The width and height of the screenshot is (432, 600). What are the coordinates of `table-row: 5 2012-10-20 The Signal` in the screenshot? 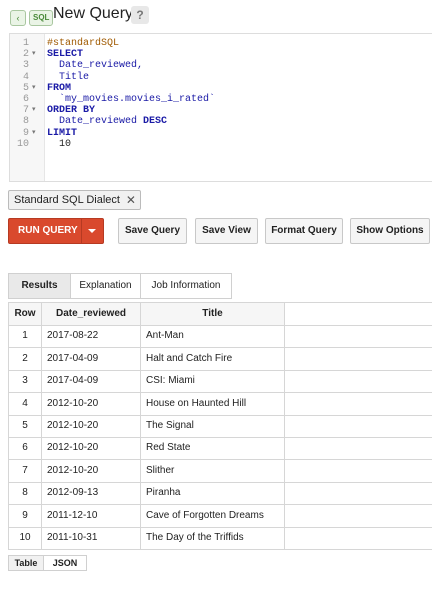 It's located at (220, 426).